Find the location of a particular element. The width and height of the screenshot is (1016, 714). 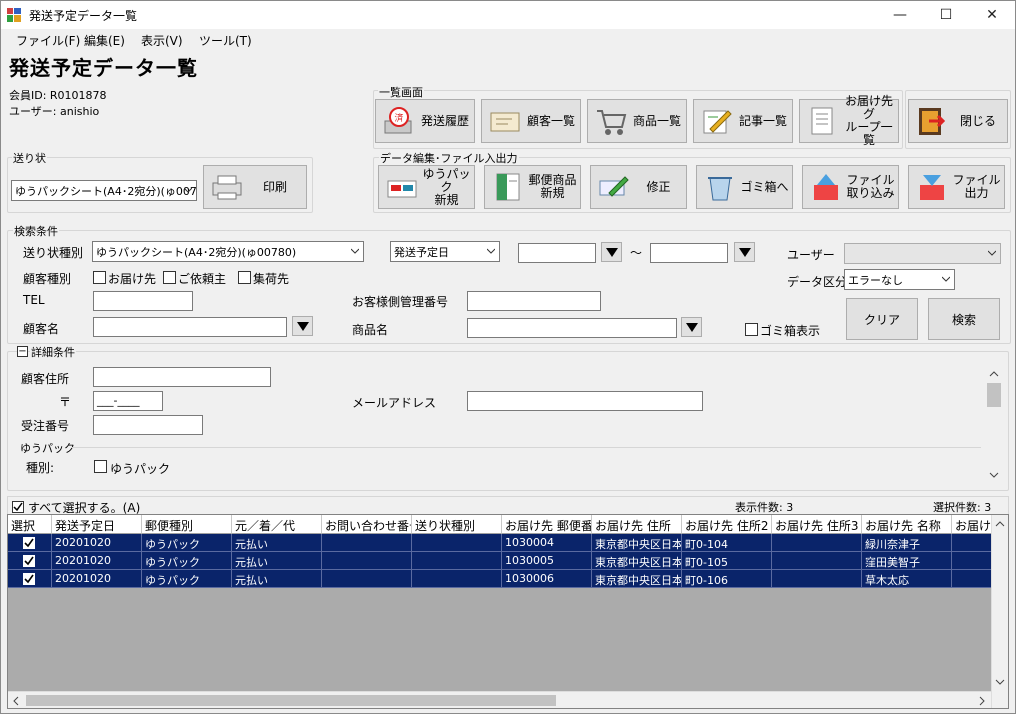

column-header: お問い合わせ番号 is located at coordinates (367, 524).